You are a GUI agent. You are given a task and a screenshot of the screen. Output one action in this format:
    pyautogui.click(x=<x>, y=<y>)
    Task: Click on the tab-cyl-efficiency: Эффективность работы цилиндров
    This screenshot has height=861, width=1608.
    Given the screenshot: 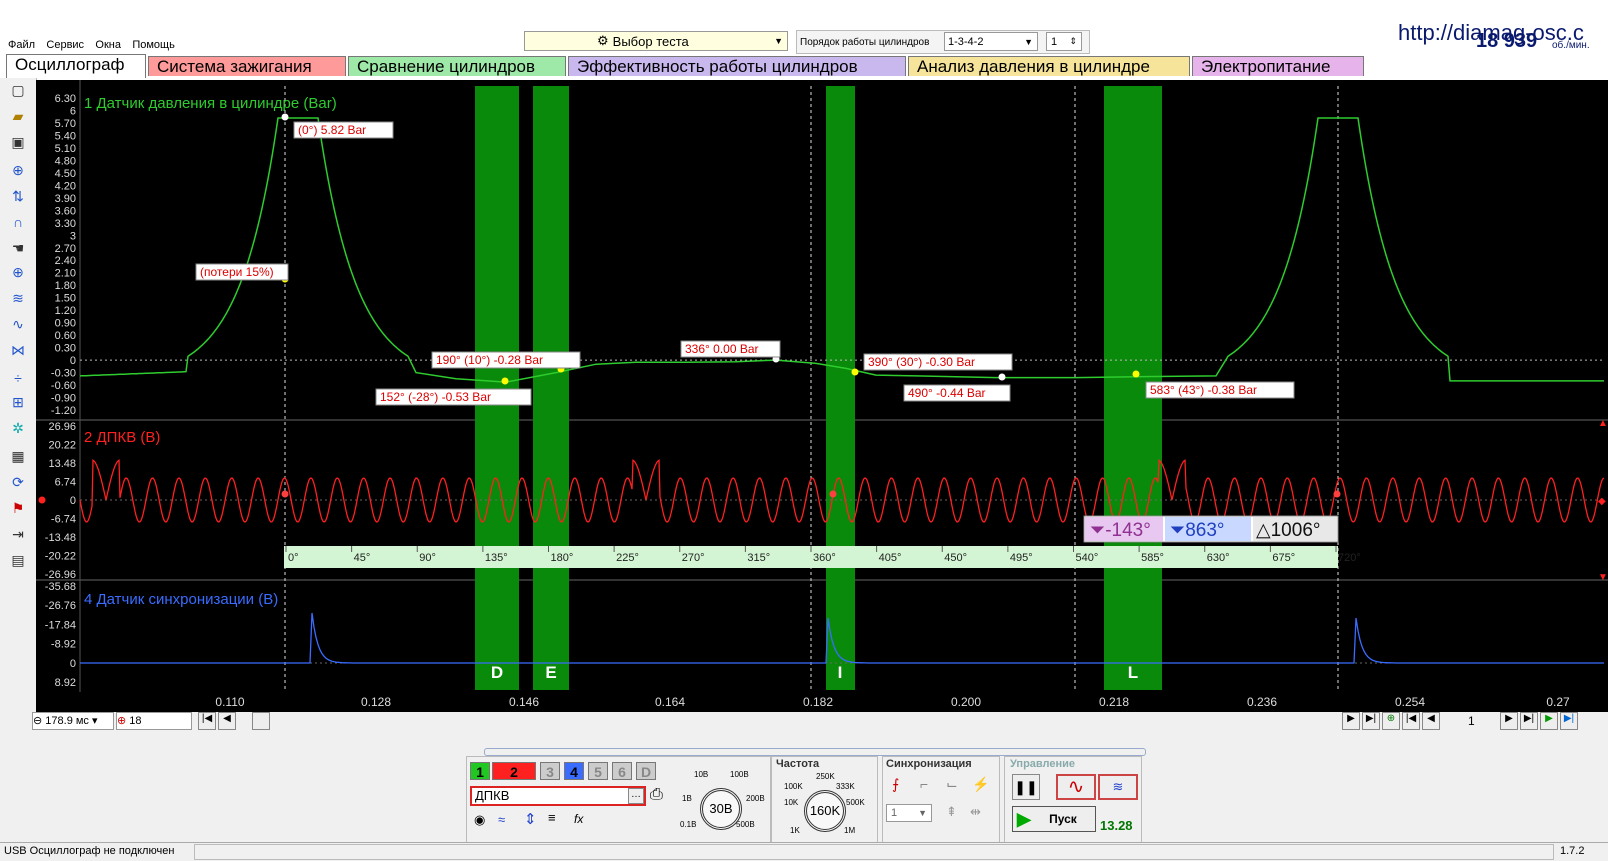 What is the action you would take?
    pyautogui.click(x=737, y=66)
    